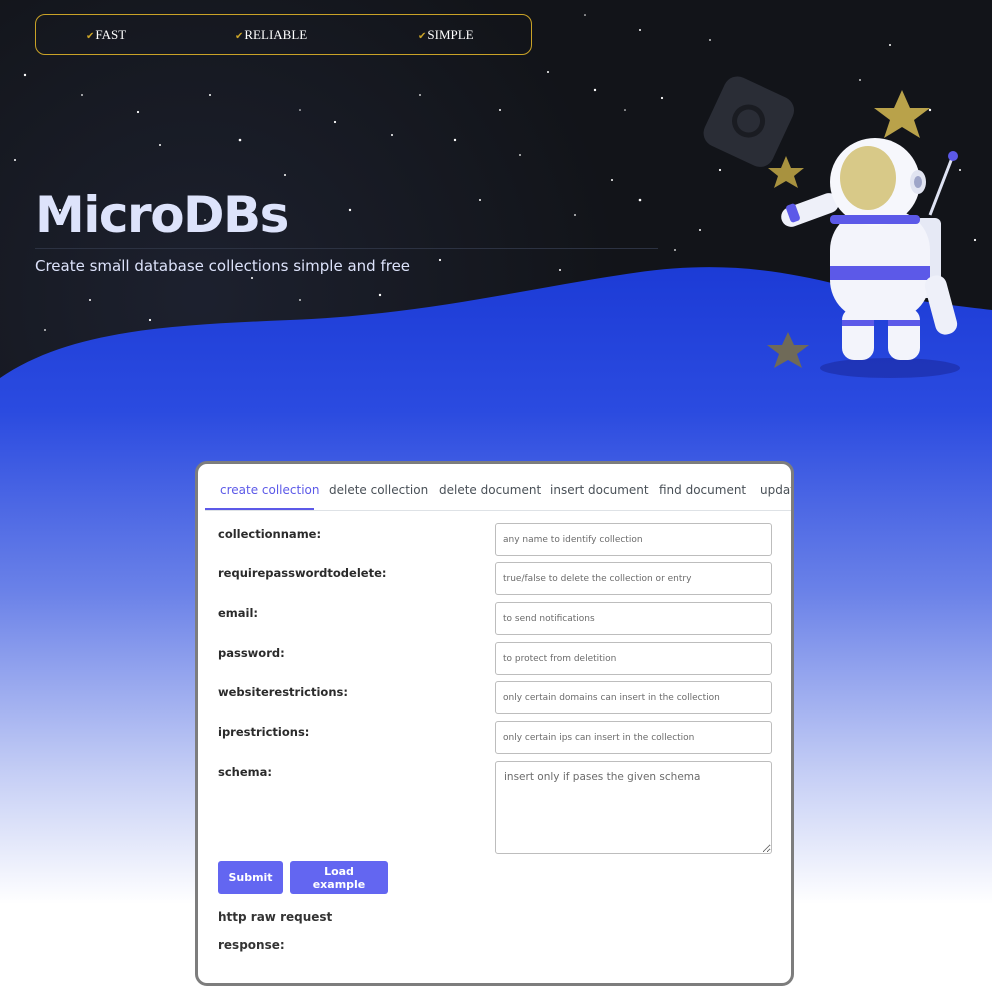  I want to click on submit-button: Submit, so click(250, 877).